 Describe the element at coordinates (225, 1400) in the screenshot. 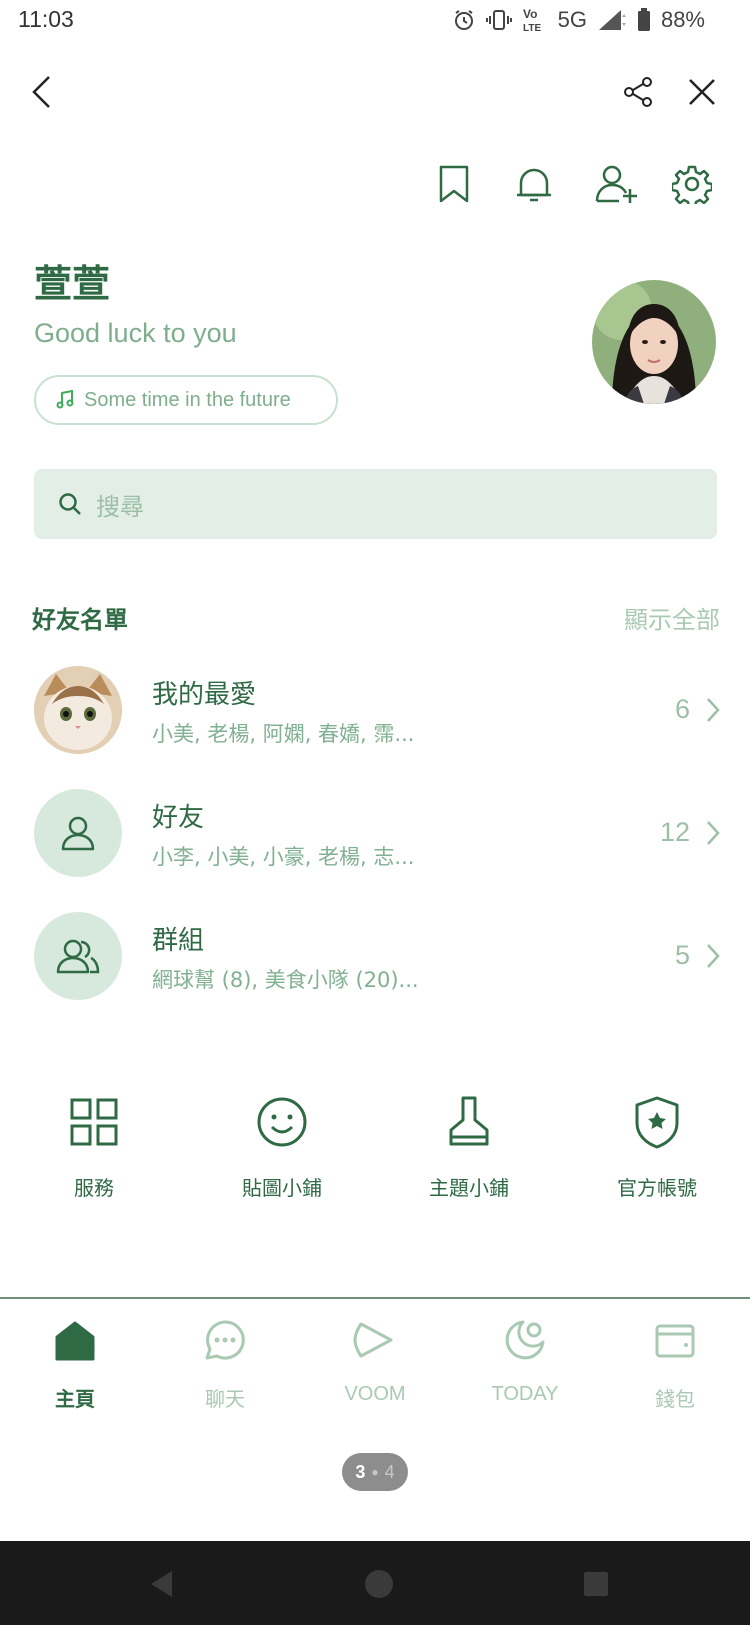

I see `tab-label: 聊天` at that location.